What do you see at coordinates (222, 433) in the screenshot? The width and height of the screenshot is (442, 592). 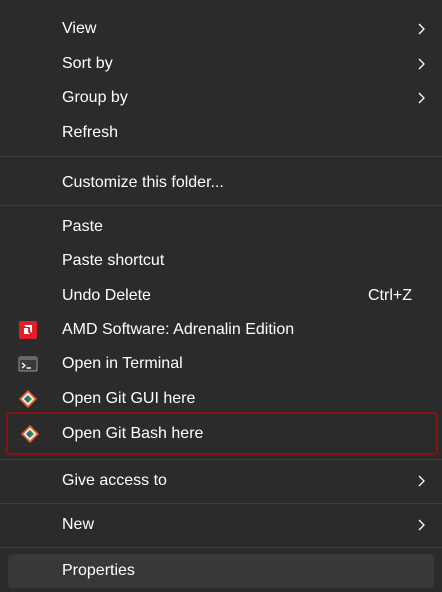 I see `menu-item-open-git-bash: Open Git Bash here` at bounding box center [222, 433].